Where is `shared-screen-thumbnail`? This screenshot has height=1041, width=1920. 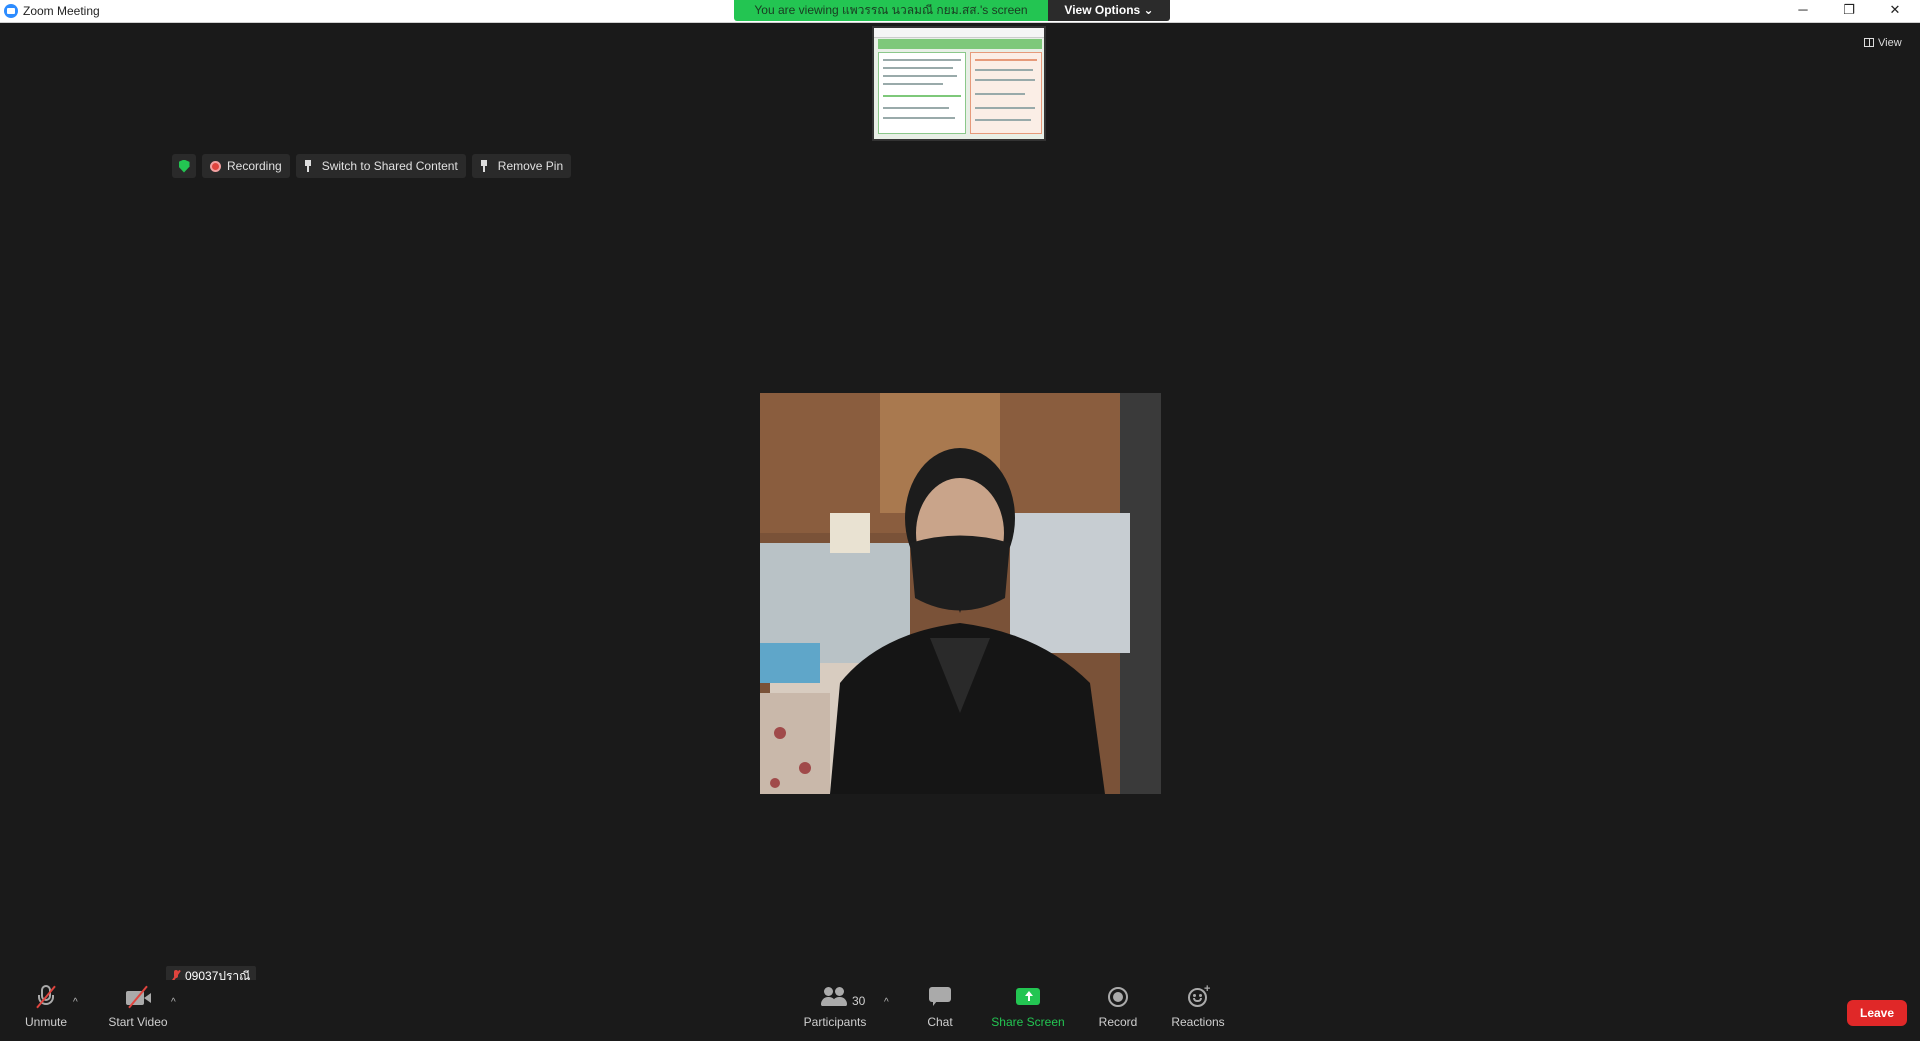 shared-screen-thumbnail is located at coordinates (959, 83).